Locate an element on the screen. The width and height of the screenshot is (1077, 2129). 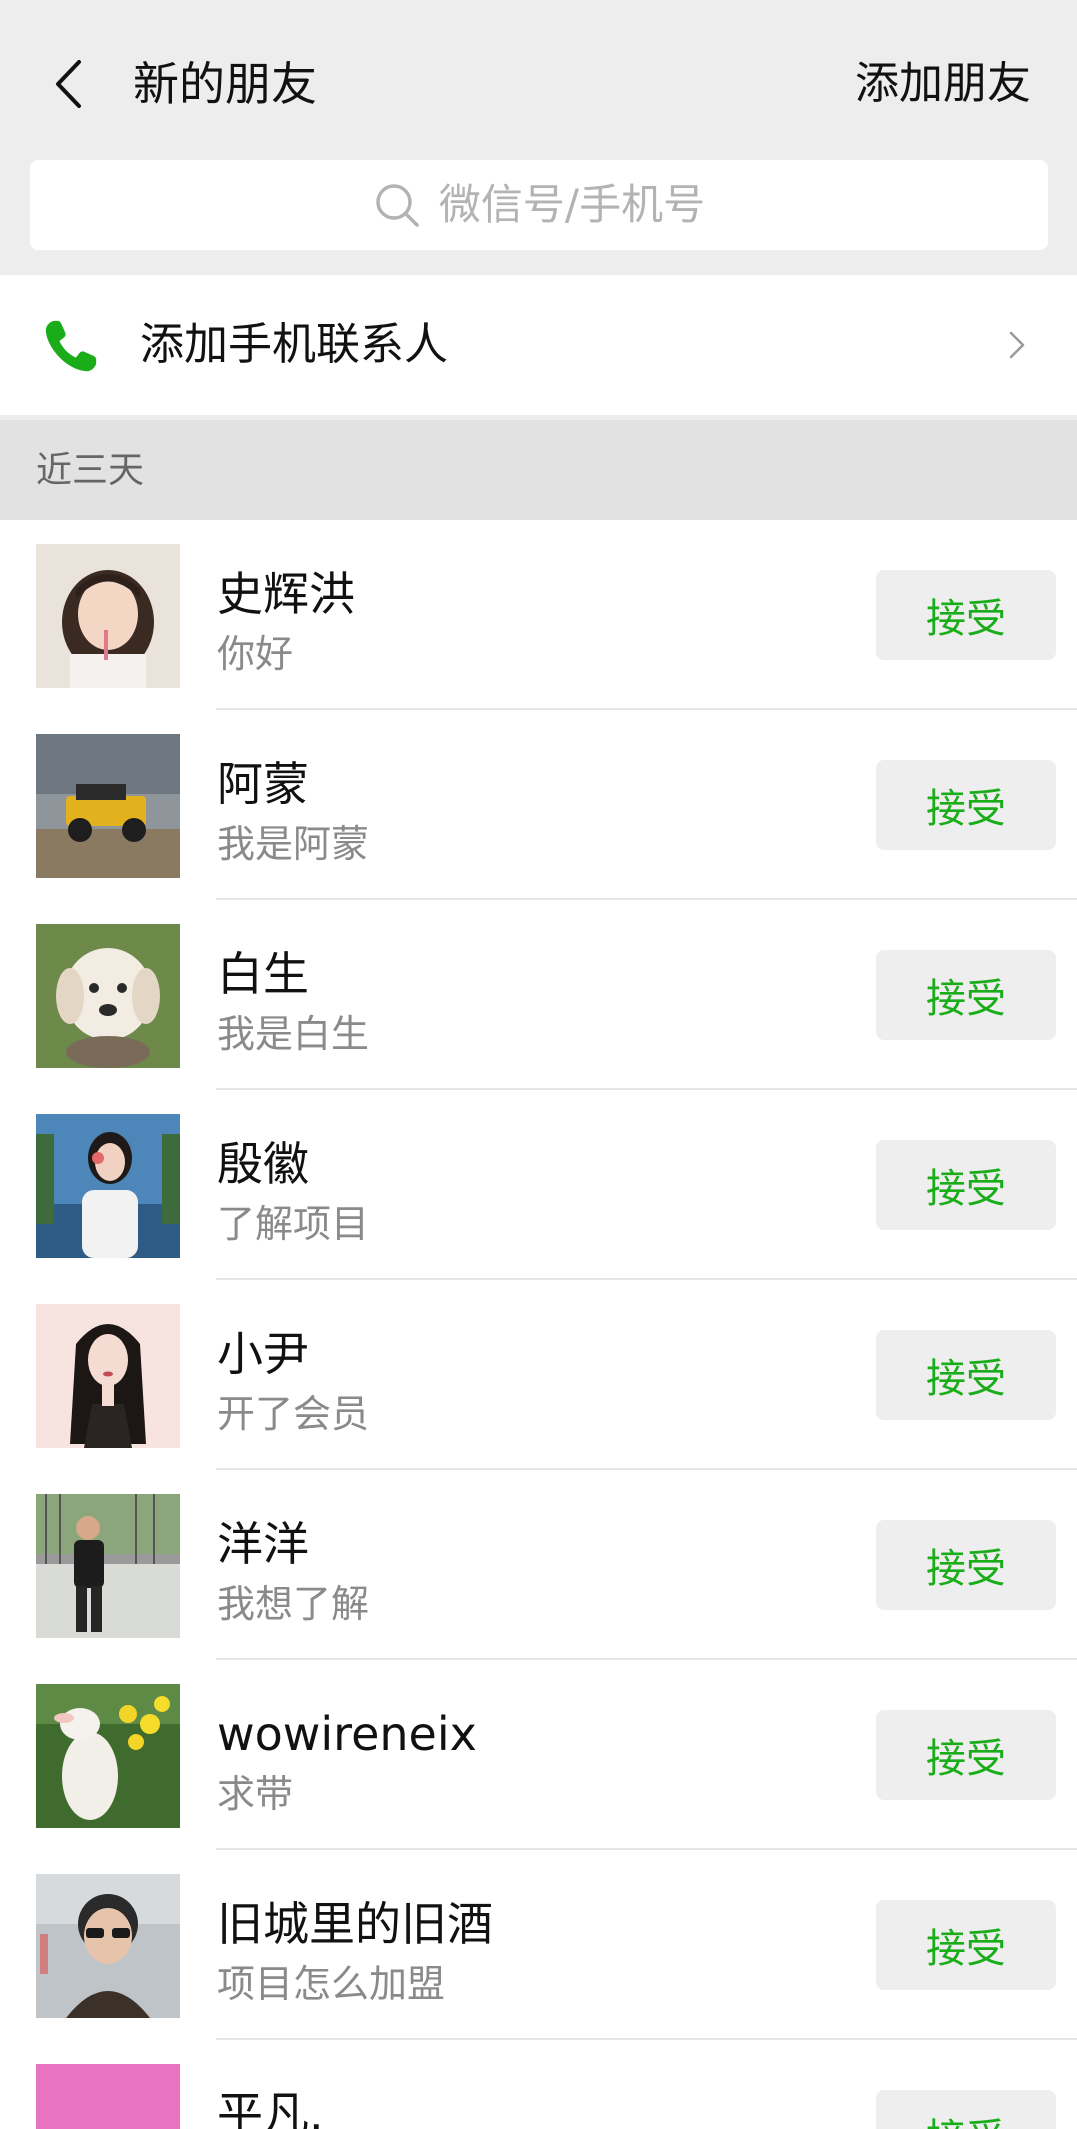
section-header: 近三天 is located at coordinates (538, 470).